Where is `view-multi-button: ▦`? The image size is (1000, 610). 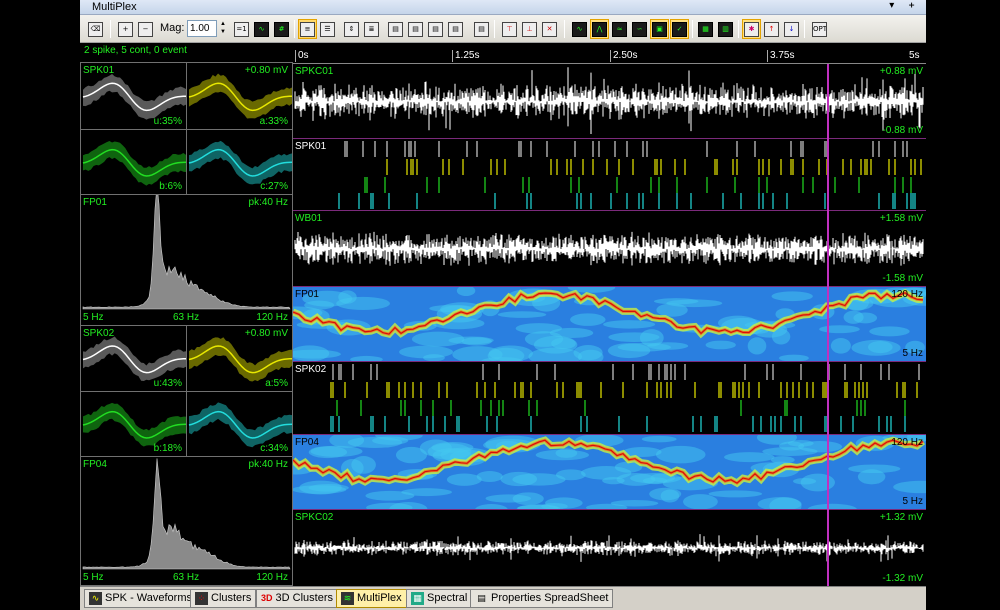 view-multi-button: ▦ is located at coordinates (705, 29).